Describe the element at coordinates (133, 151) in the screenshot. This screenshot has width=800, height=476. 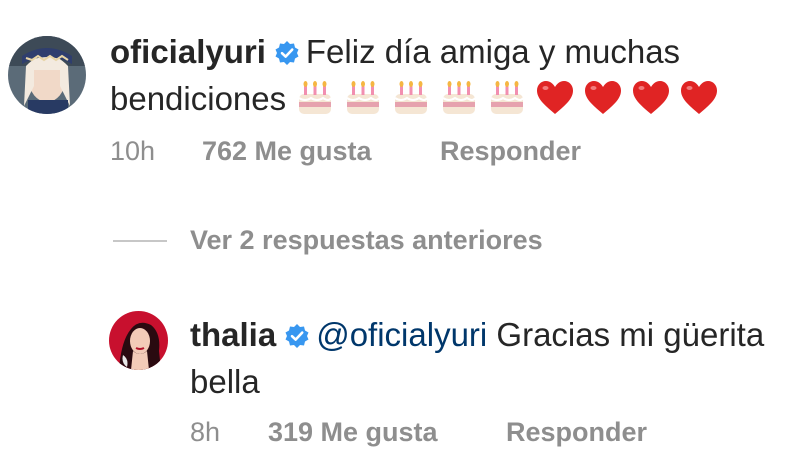
I see `comment-time: 10h` at that location.